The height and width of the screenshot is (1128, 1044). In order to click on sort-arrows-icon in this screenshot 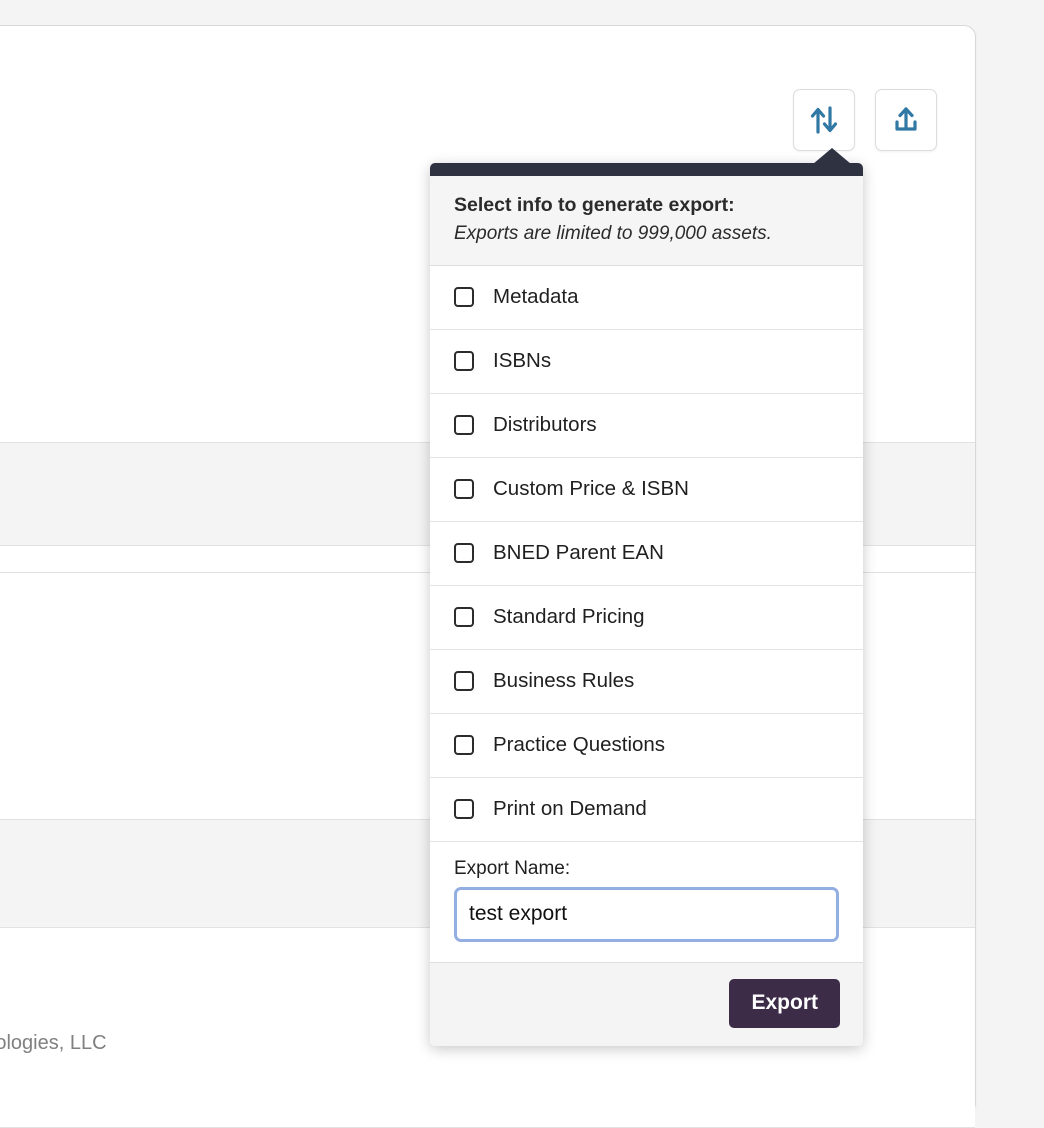, I will do `click(824, 120)`.